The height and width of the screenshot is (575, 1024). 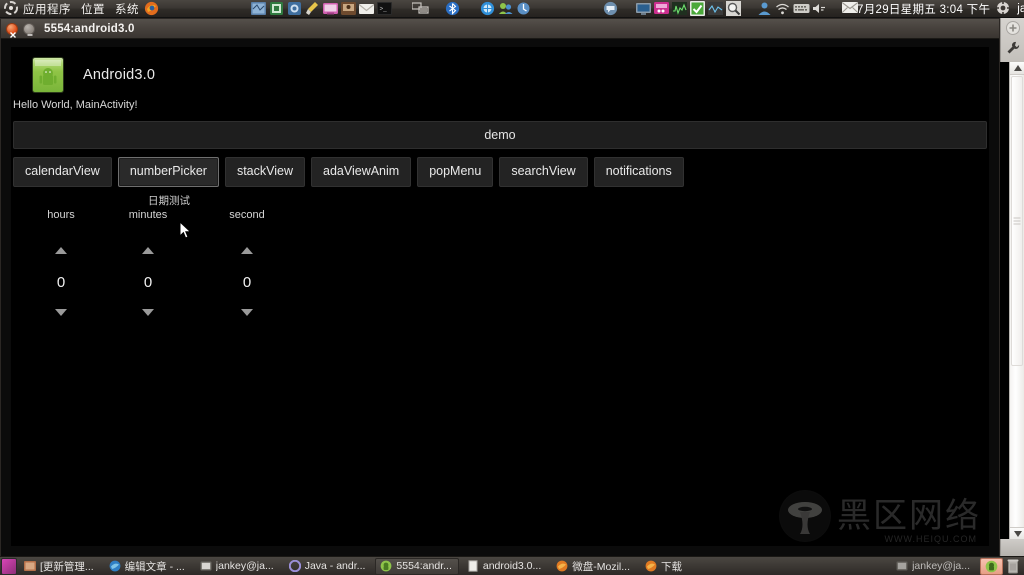 I want to click on button-searchview: searchView, so click(x=543, y=172).